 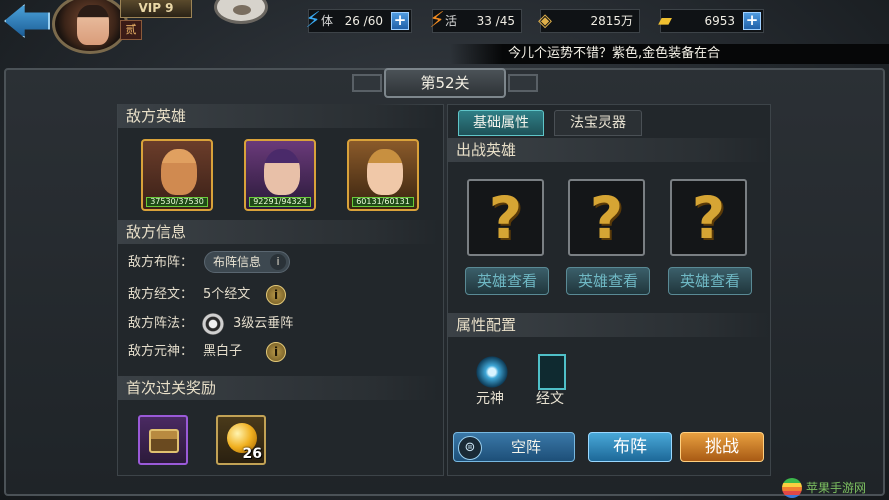 I want to click on tab-basic-attributes: 基础属性, so click(x=501, y=123).